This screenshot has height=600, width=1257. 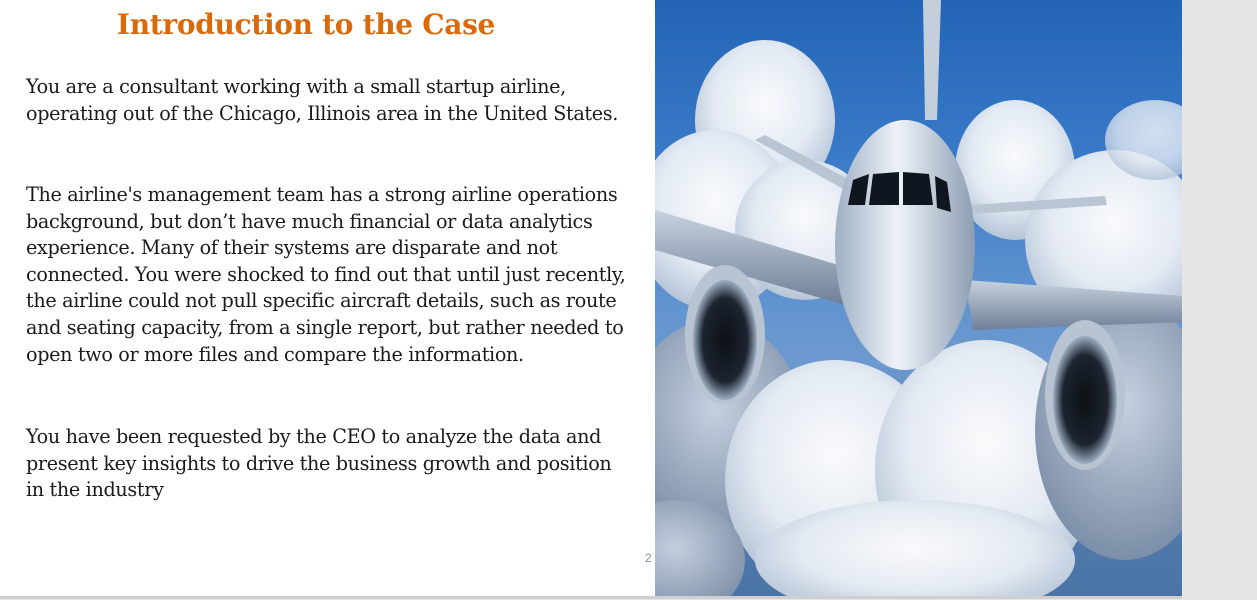 What do you see at coordinates (306, 24) in the screenshot?
I see `slide-title: Introduction to the Case` at bounding box center [306, 24].